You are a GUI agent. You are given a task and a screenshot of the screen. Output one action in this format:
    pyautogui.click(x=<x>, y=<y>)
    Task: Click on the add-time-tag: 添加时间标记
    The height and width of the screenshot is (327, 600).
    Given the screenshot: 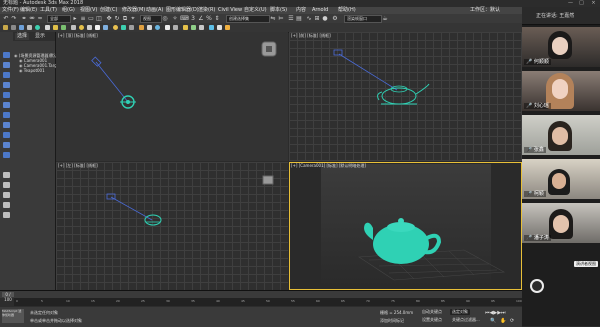 What is the action you would take?
    pyautogui.click(x=392, y=321)
    